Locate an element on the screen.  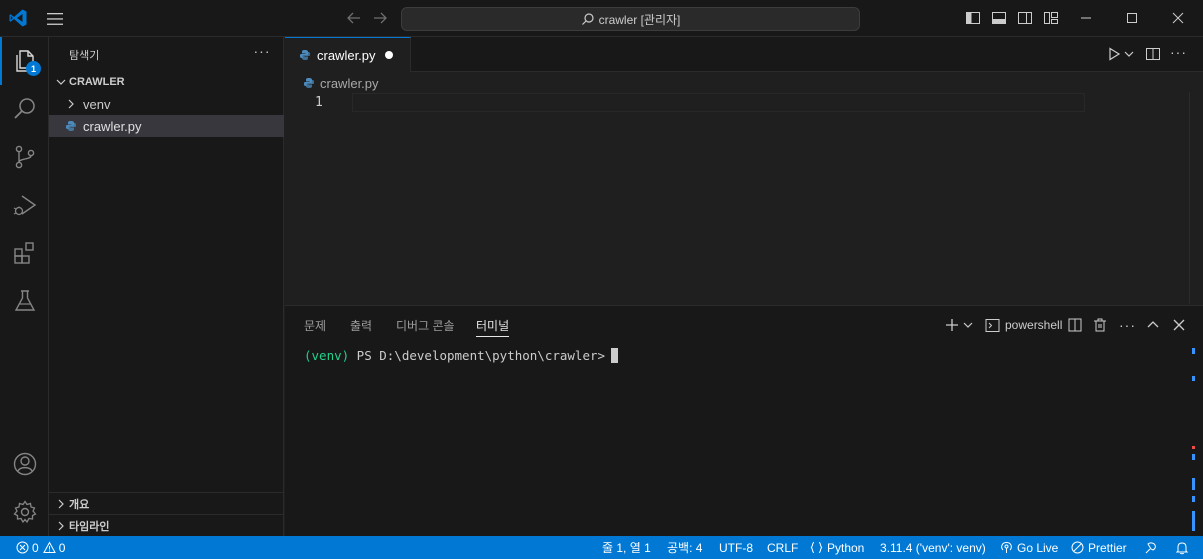
activity-manage is located at coordinates (24, 512).